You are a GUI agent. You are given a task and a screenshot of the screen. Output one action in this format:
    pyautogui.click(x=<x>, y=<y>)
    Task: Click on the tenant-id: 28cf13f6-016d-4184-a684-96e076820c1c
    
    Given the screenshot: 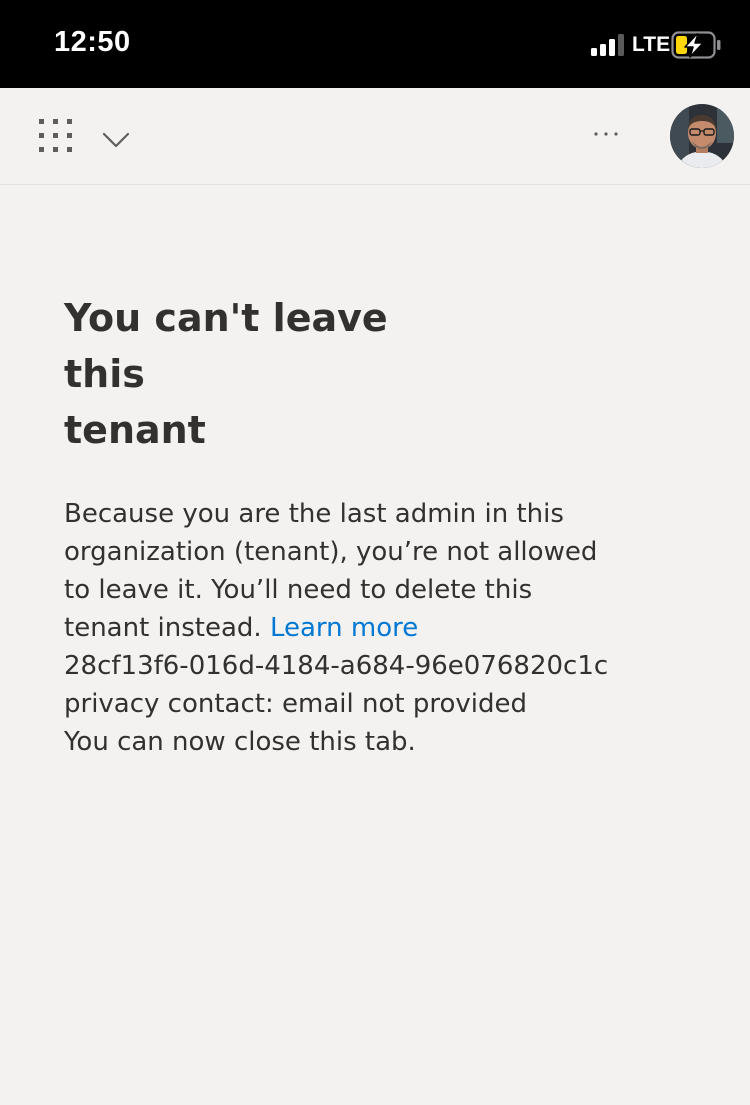 What is the action you would take?
    pyautogui.click(x=336, y=666)
    